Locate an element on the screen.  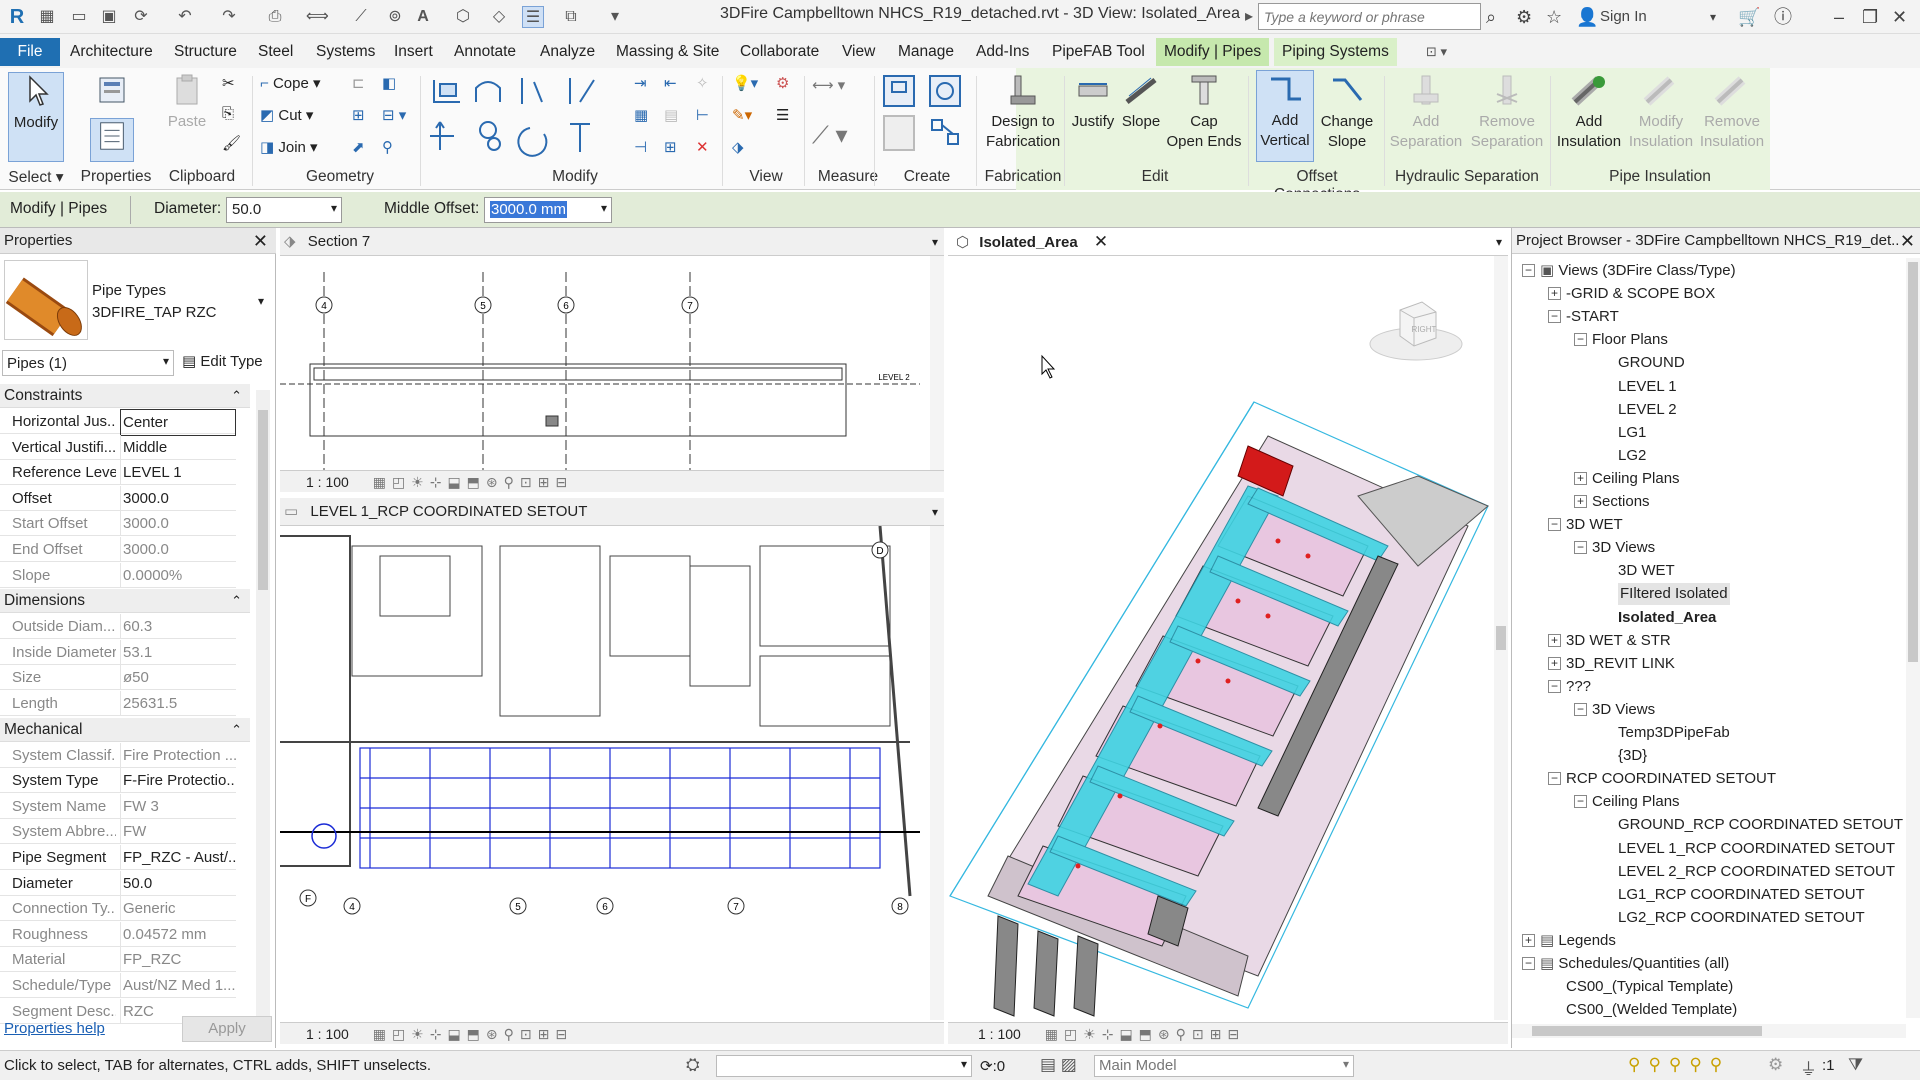
undo-icon: ↶ is located at coordinates (185, 17).